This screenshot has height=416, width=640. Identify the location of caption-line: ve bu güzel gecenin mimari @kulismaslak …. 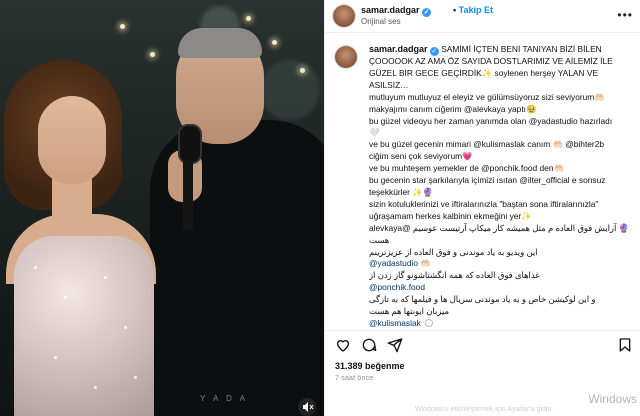
(487, 144).